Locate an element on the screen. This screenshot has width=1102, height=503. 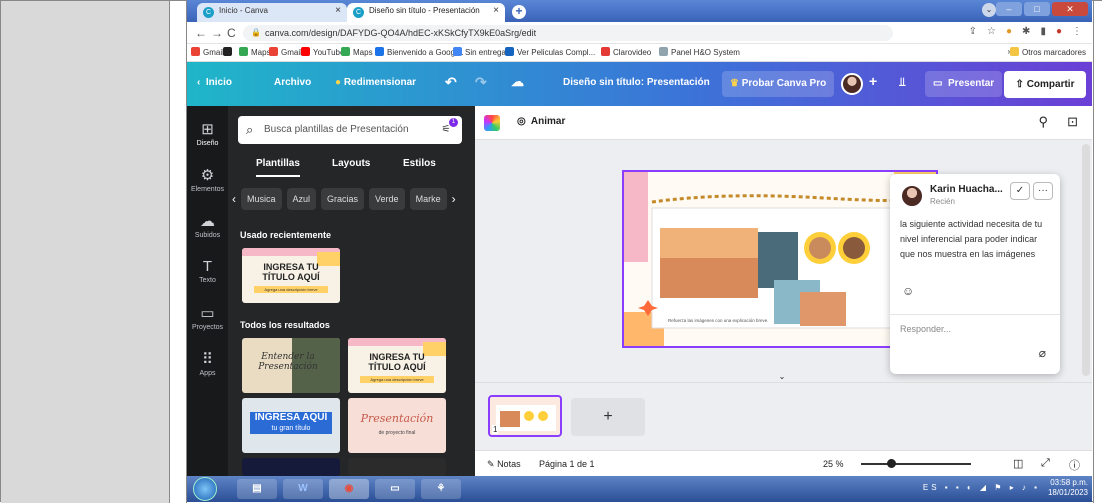
side-nav-diseño: ⊞ Diseño is located at coordinates (207, 133).